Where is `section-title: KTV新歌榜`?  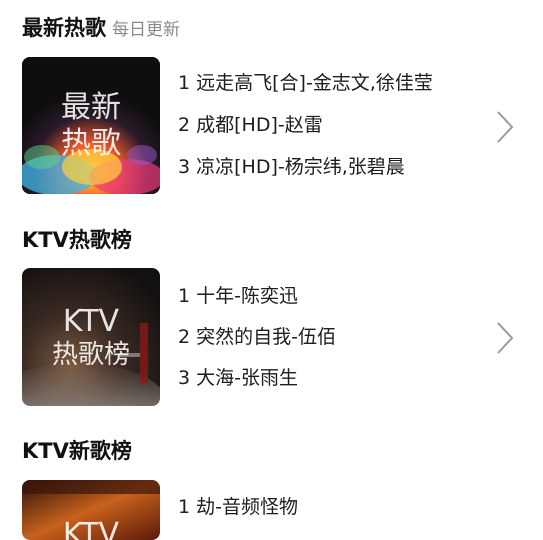 section-title: KTV新歌榜 is located at coordinates (77, 451).